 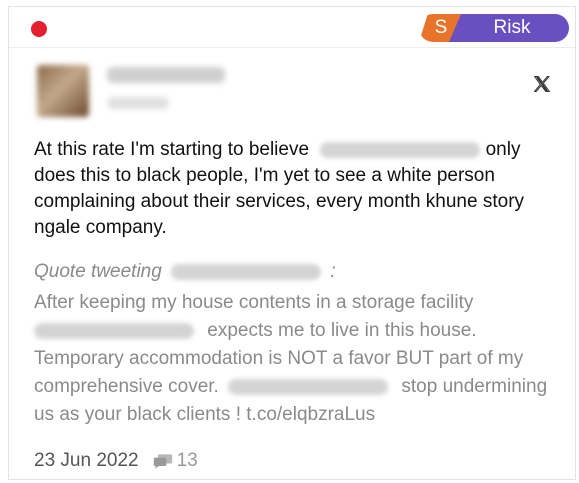 I want to click on quote-label: Quote tweeting :, so click(x=185, y=272).